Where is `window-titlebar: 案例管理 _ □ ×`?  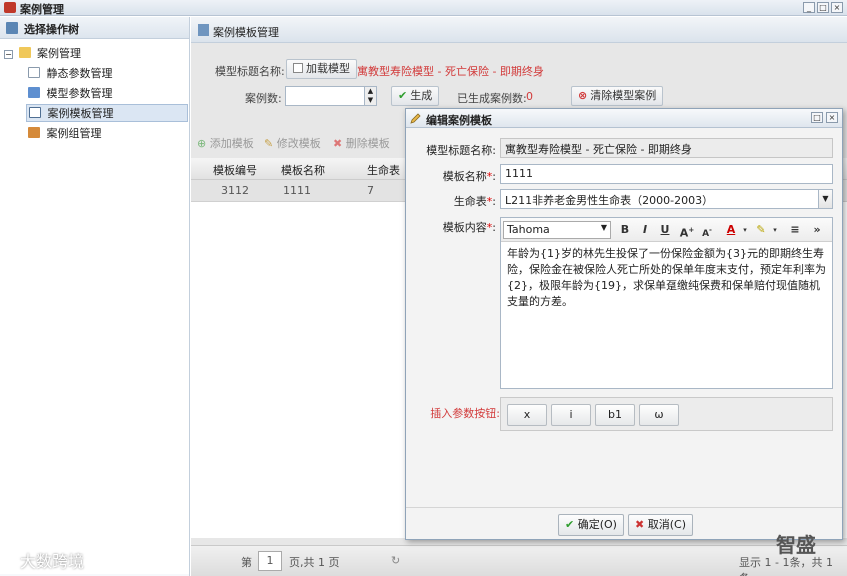 window-titlebar: 案例管理 _ □ × is located at coordinates (423, 8).